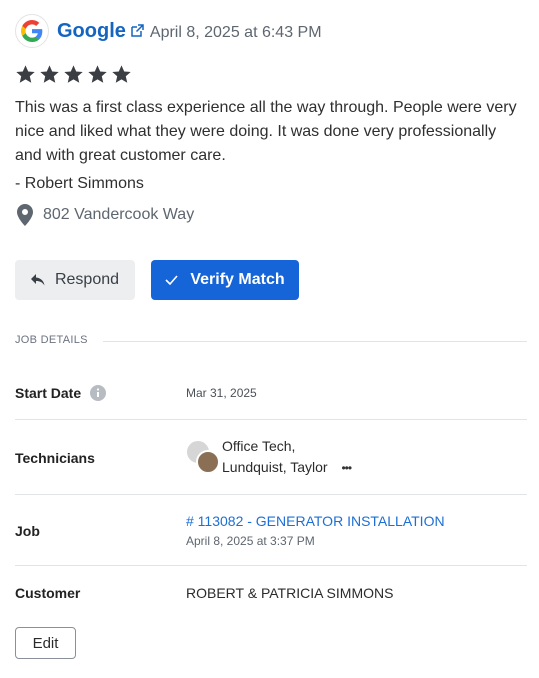  What do you see at coordinates (315, 341) in the screenshot?
I see `section-divider` at bounding box center [315, 341].